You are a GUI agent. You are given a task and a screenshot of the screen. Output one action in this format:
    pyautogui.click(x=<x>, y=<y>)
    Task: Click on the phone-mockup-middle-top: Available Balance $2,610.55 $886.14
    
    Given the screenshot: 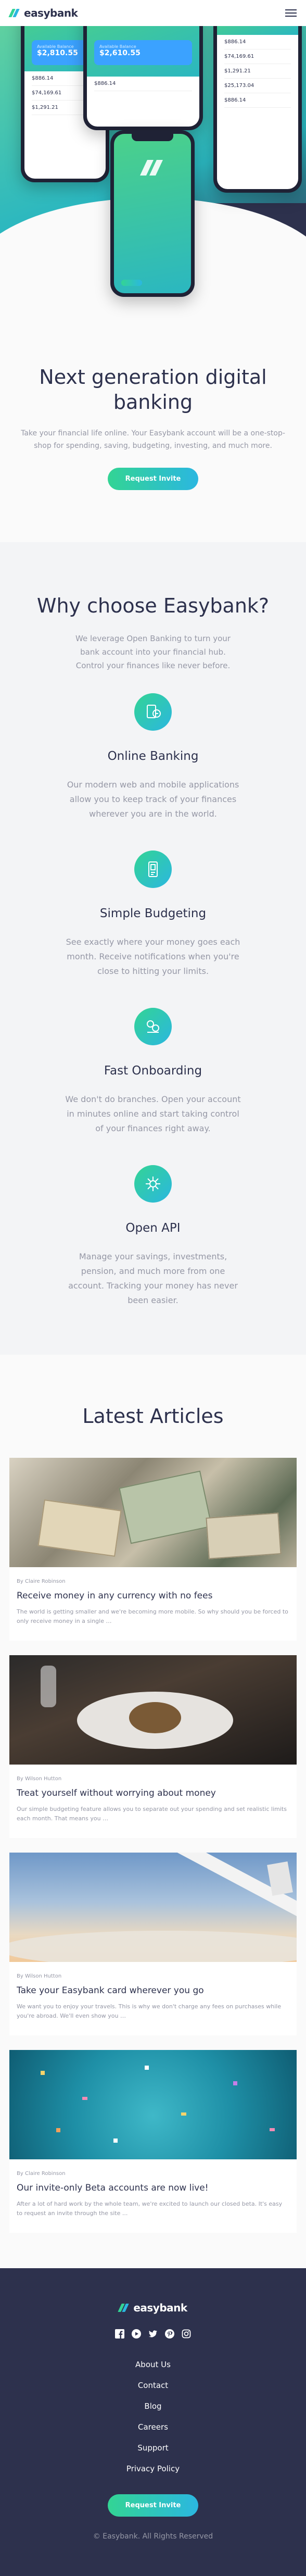 What is the action you would take?
    pyautogui.click(x=143, y=78)
    